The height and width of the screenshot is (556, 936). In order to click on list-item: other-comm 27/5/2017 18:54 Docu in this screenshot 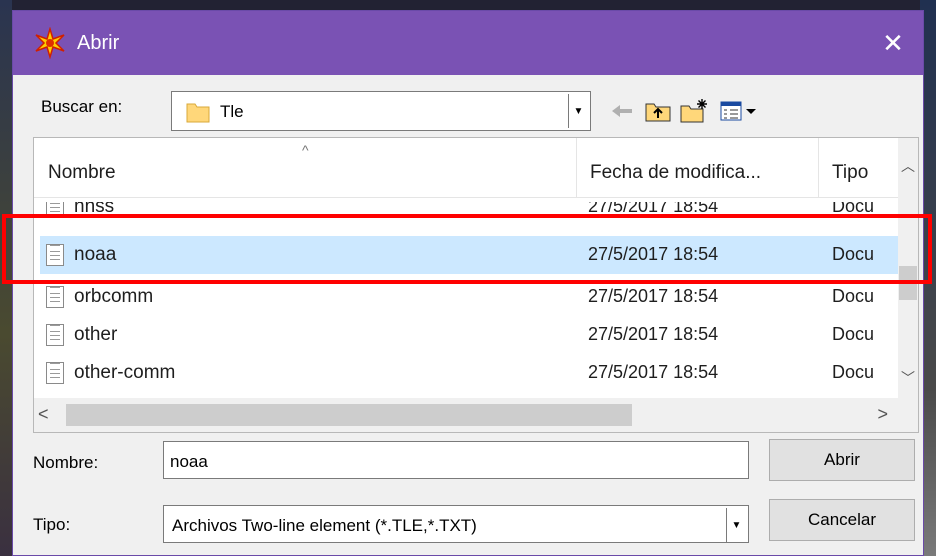, I will do `click(470, 373)`.